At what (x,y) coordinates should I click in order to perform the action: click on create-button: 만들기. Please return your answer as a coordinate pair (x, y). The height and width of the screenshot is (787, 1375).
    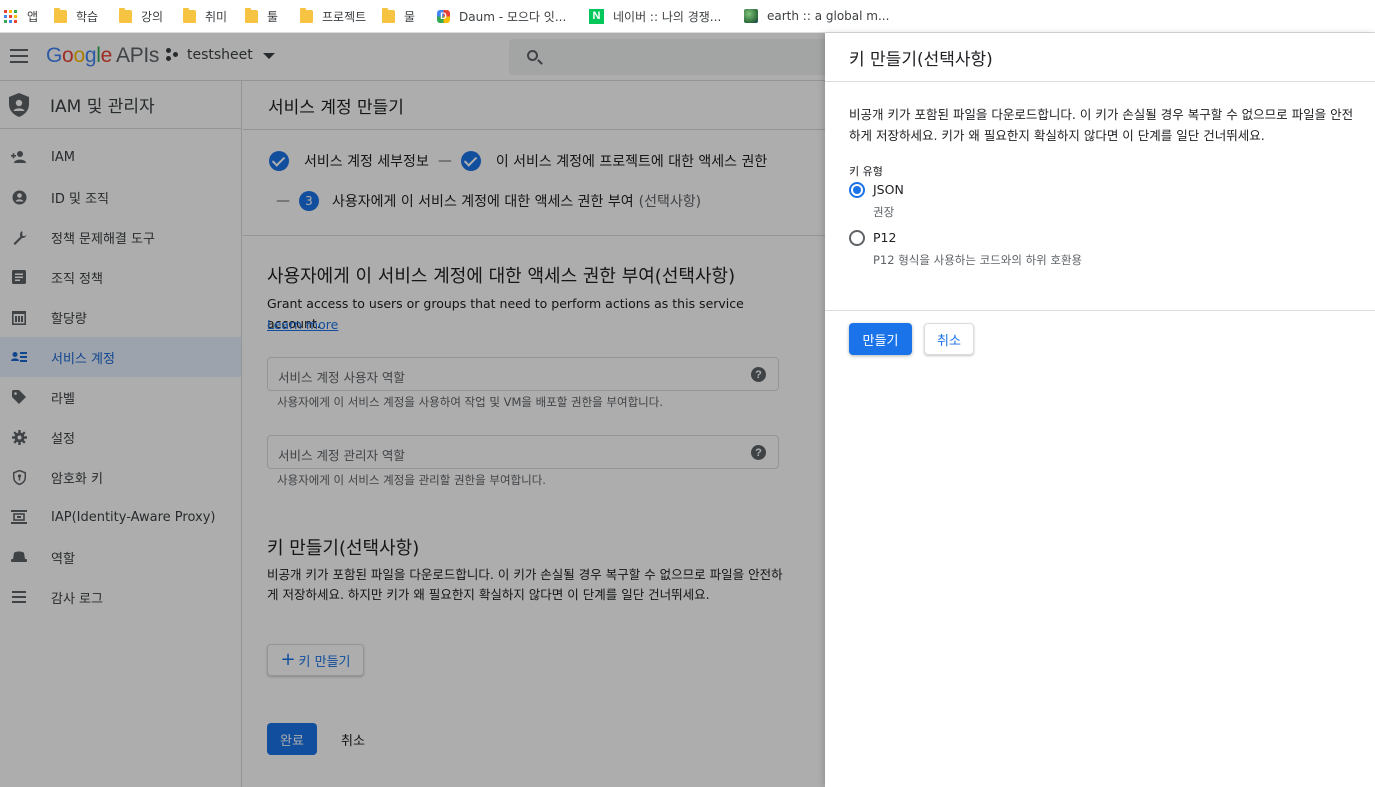
    Looking at the image, I should click on (880, 339).